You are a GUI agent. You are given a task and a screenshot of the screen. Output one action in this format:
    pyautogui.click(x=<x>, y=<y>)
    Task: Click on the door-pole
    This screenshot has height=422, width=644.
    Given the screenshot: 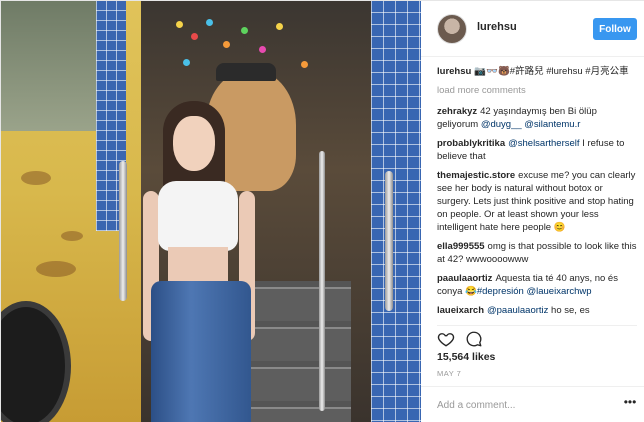 What is the action you would take?
    pyautogui.click(x=322, y=281)
    